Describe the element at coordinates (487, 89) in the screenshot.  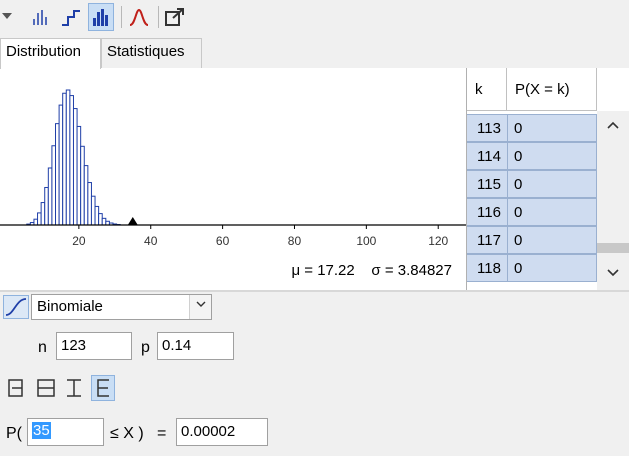
I see `column-header-k: k` at that location.